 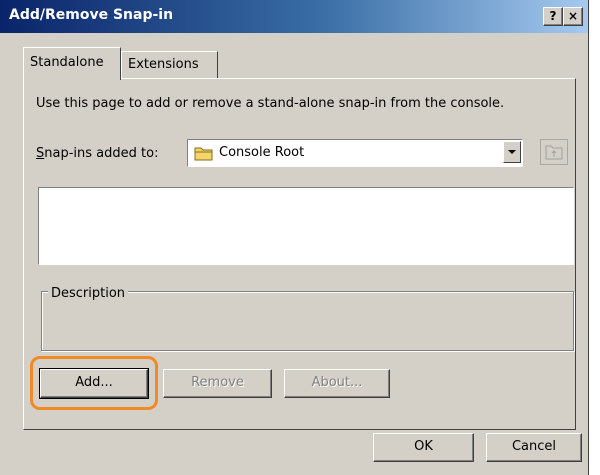 I want to click on tab-standalone: Standalone, so click(x=72, y=63).